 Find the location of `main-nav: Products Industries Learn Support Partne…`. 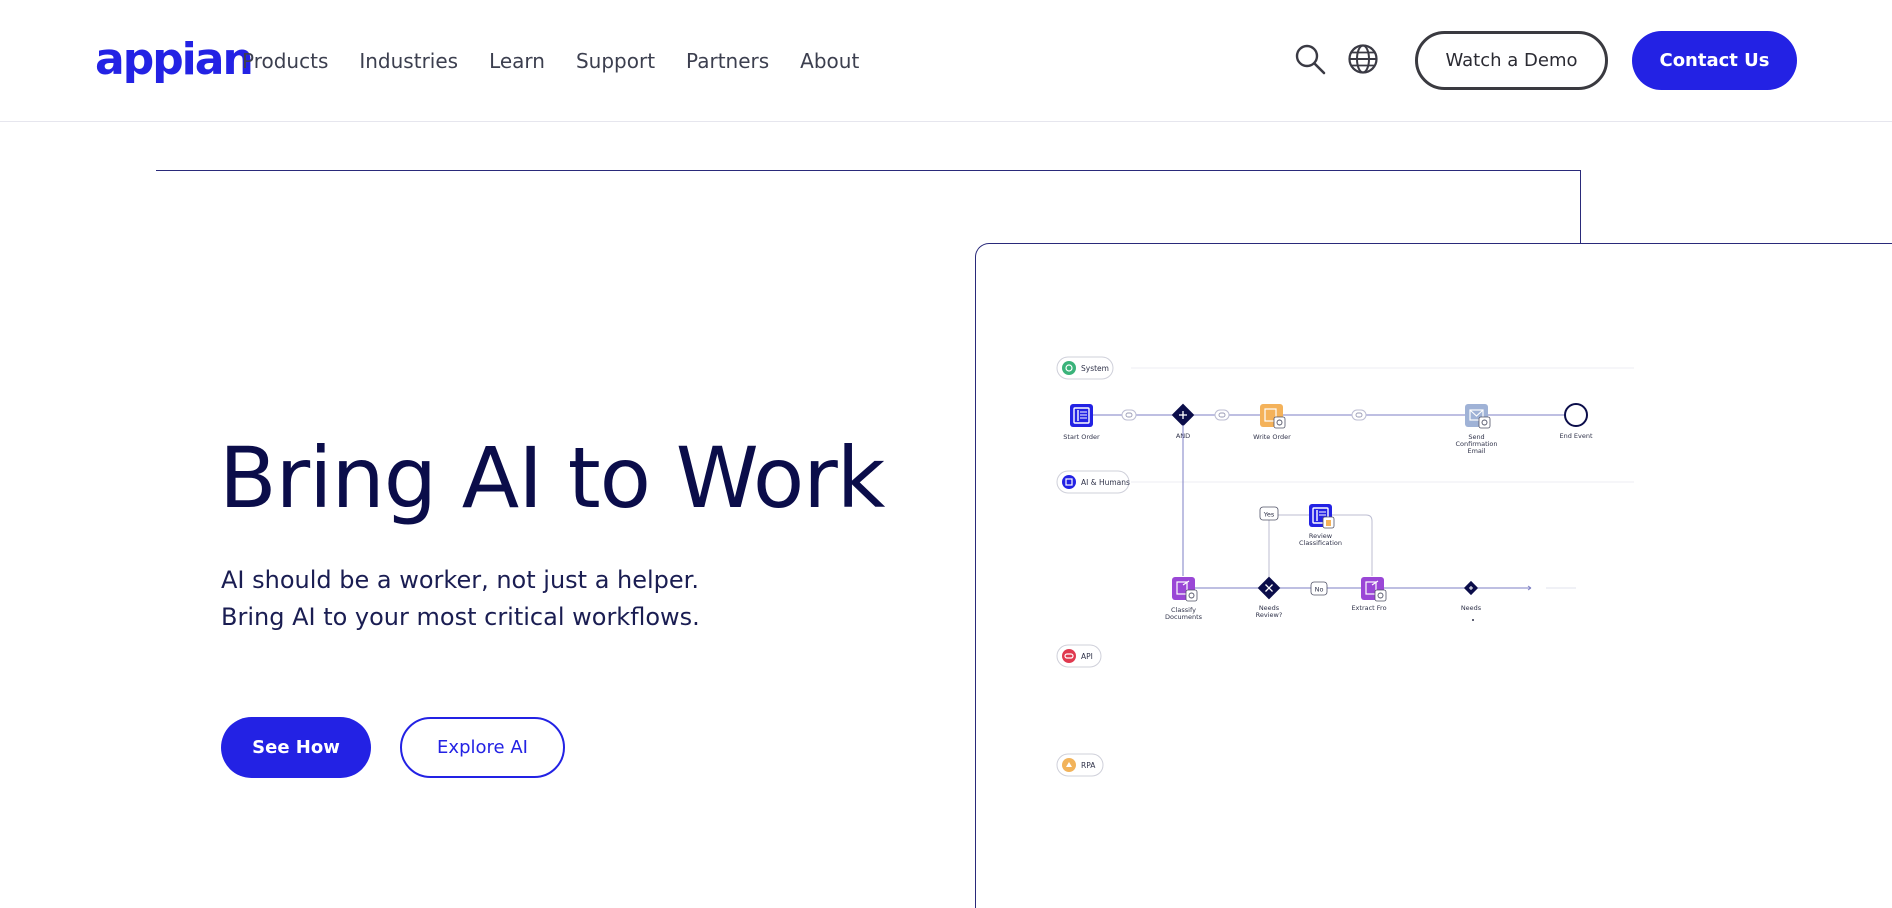

main-nav: Products Industries Learn Support Partne… is located at coordinates (566, 61).